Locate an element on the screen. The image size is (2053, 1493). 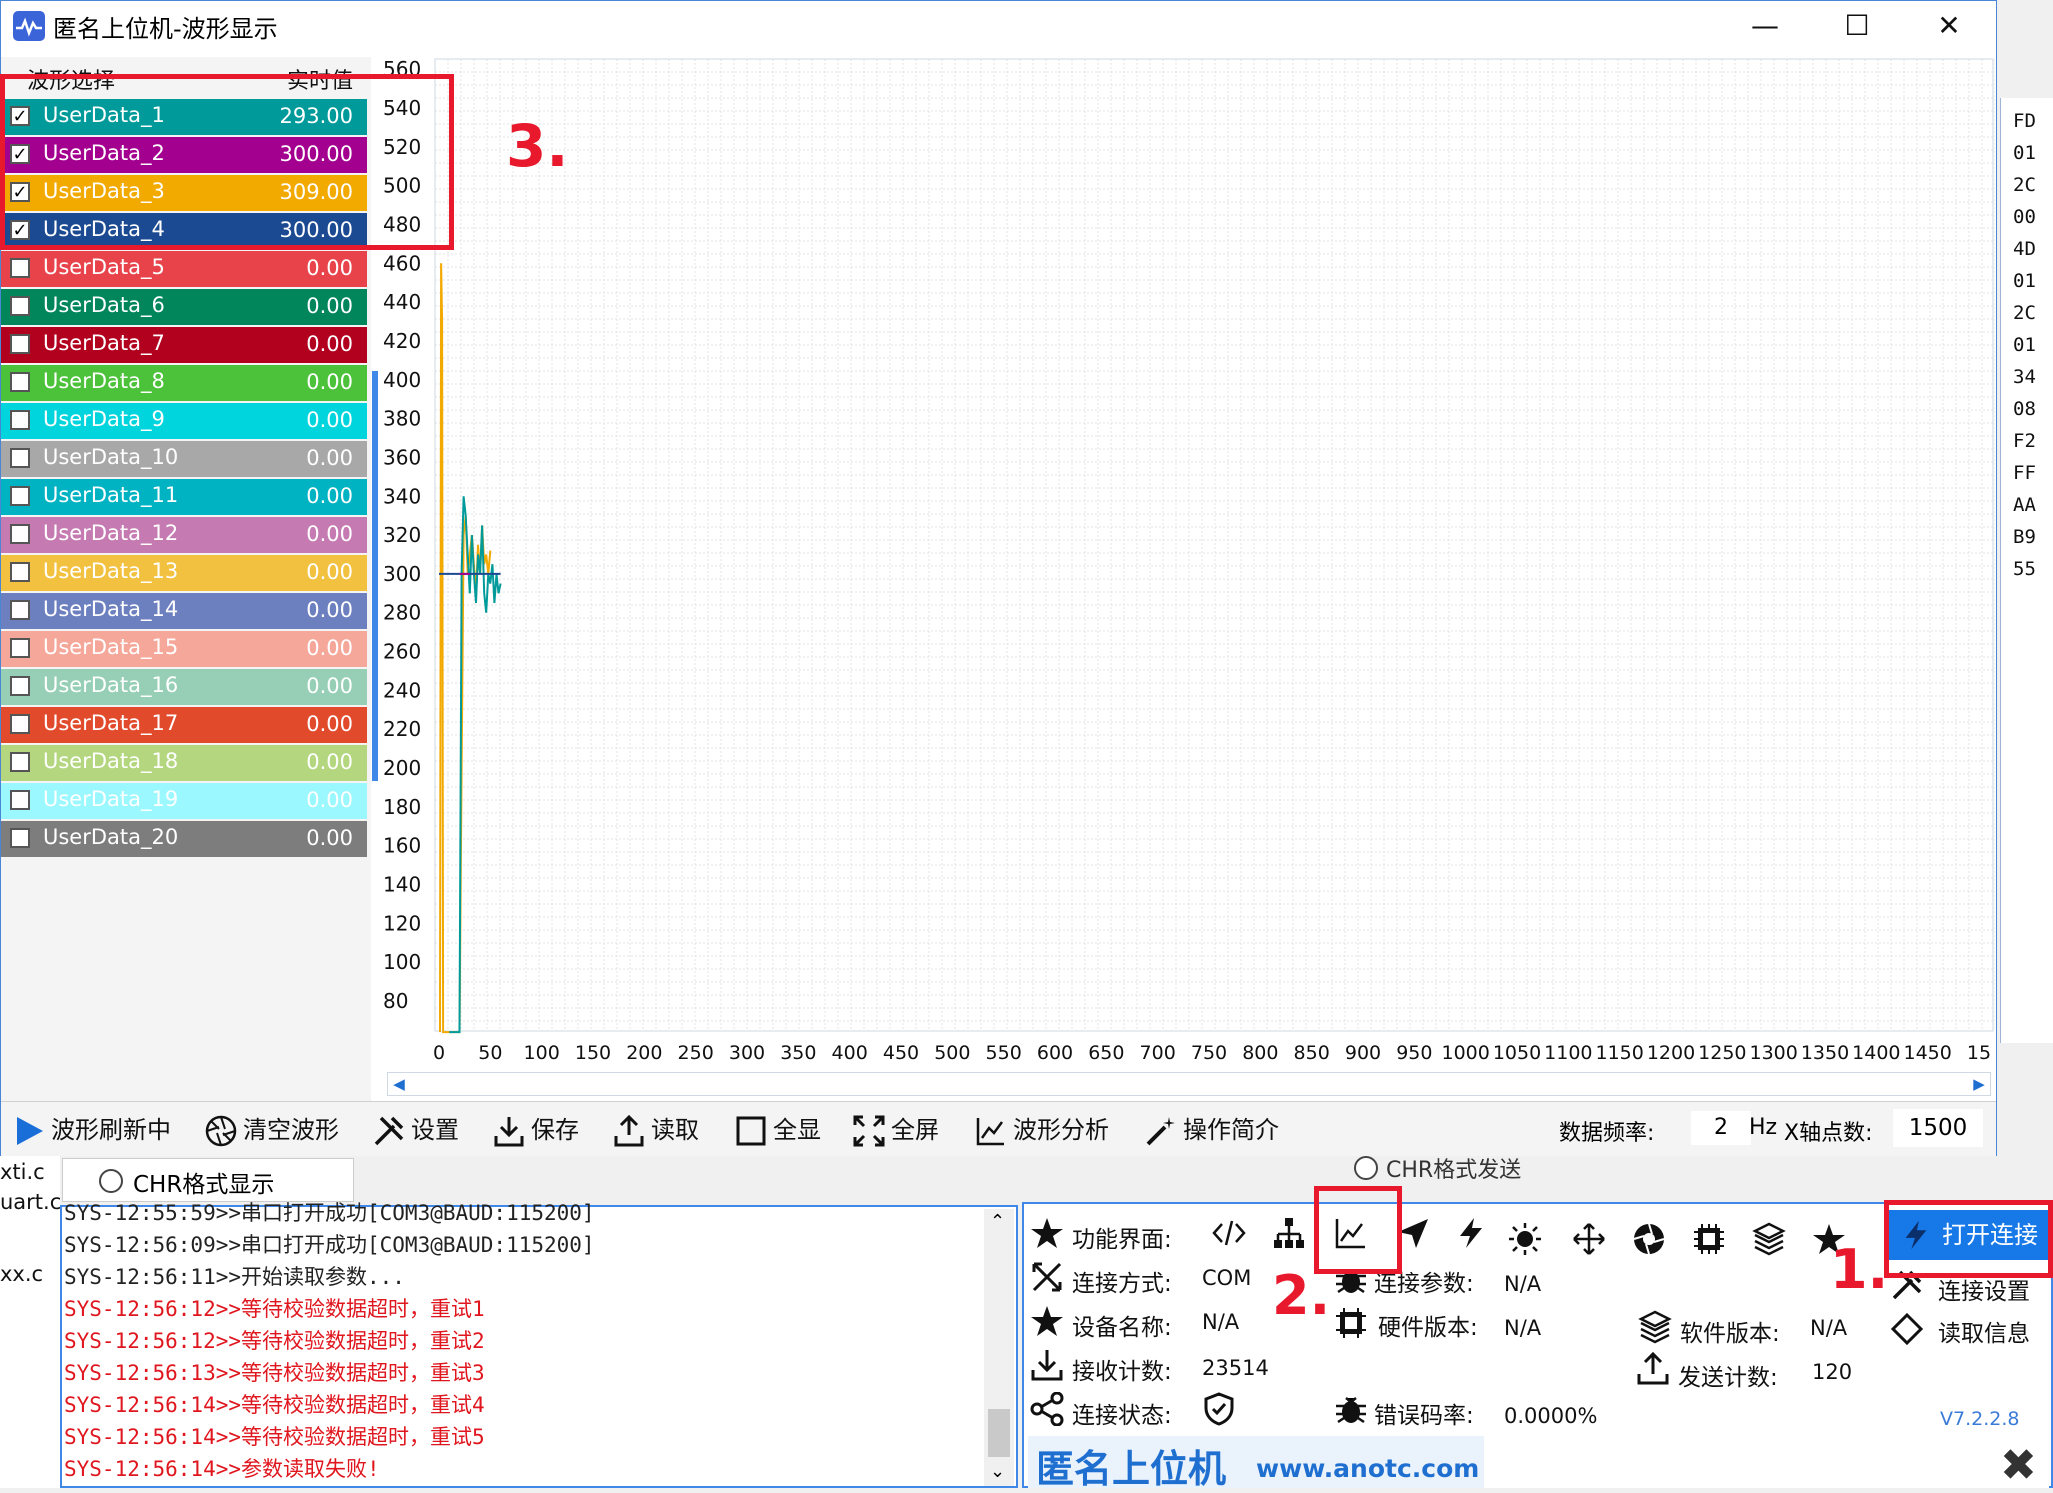
userdata-row: UserData_9 0.00 is located at coordinates (184, 421).